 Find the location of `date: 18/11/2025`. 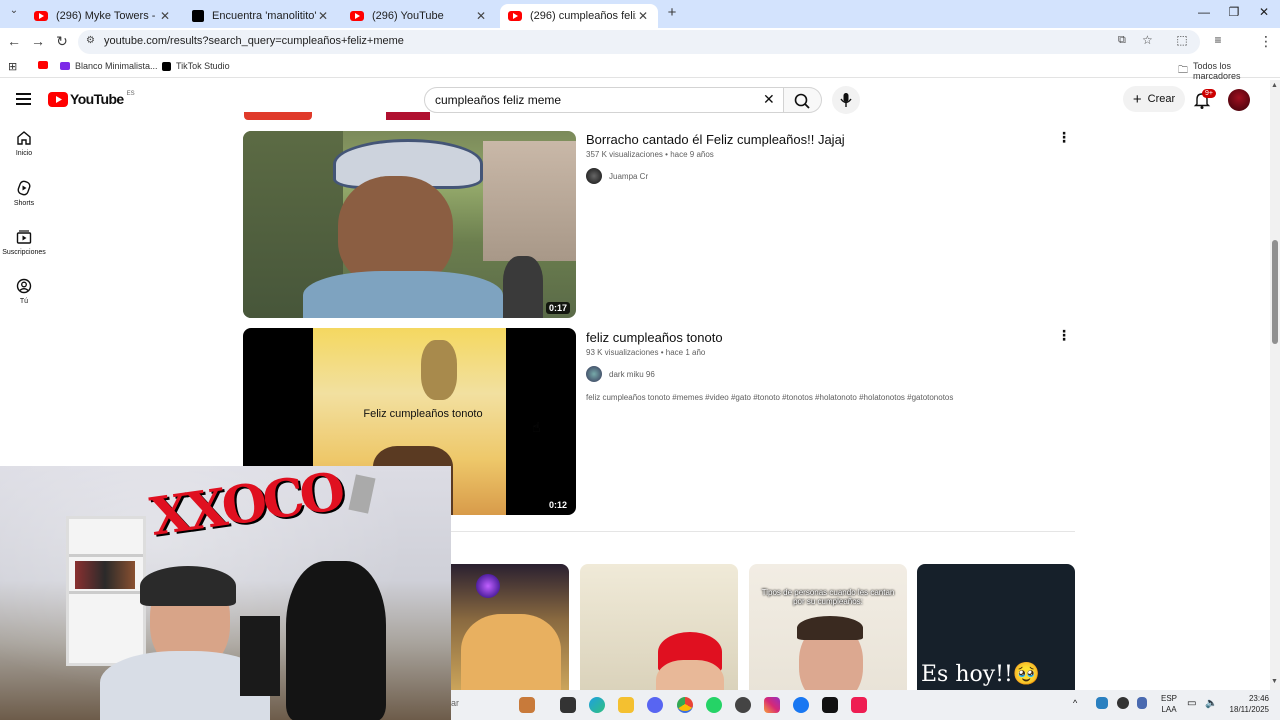

date: 18/11/2025 is located at coordinates (1249, 709).